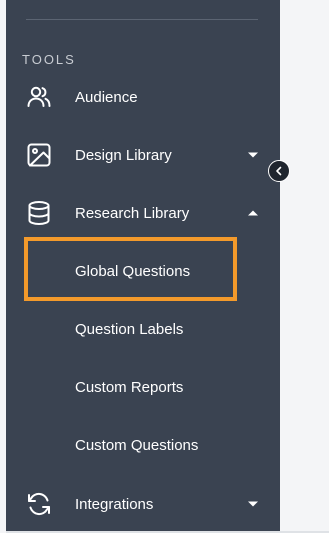  What do you see at coordinates (129, 329) in the screenshot?
I see `sidebar-subitem-label: Question Labels` at bounding box center [129, 329].